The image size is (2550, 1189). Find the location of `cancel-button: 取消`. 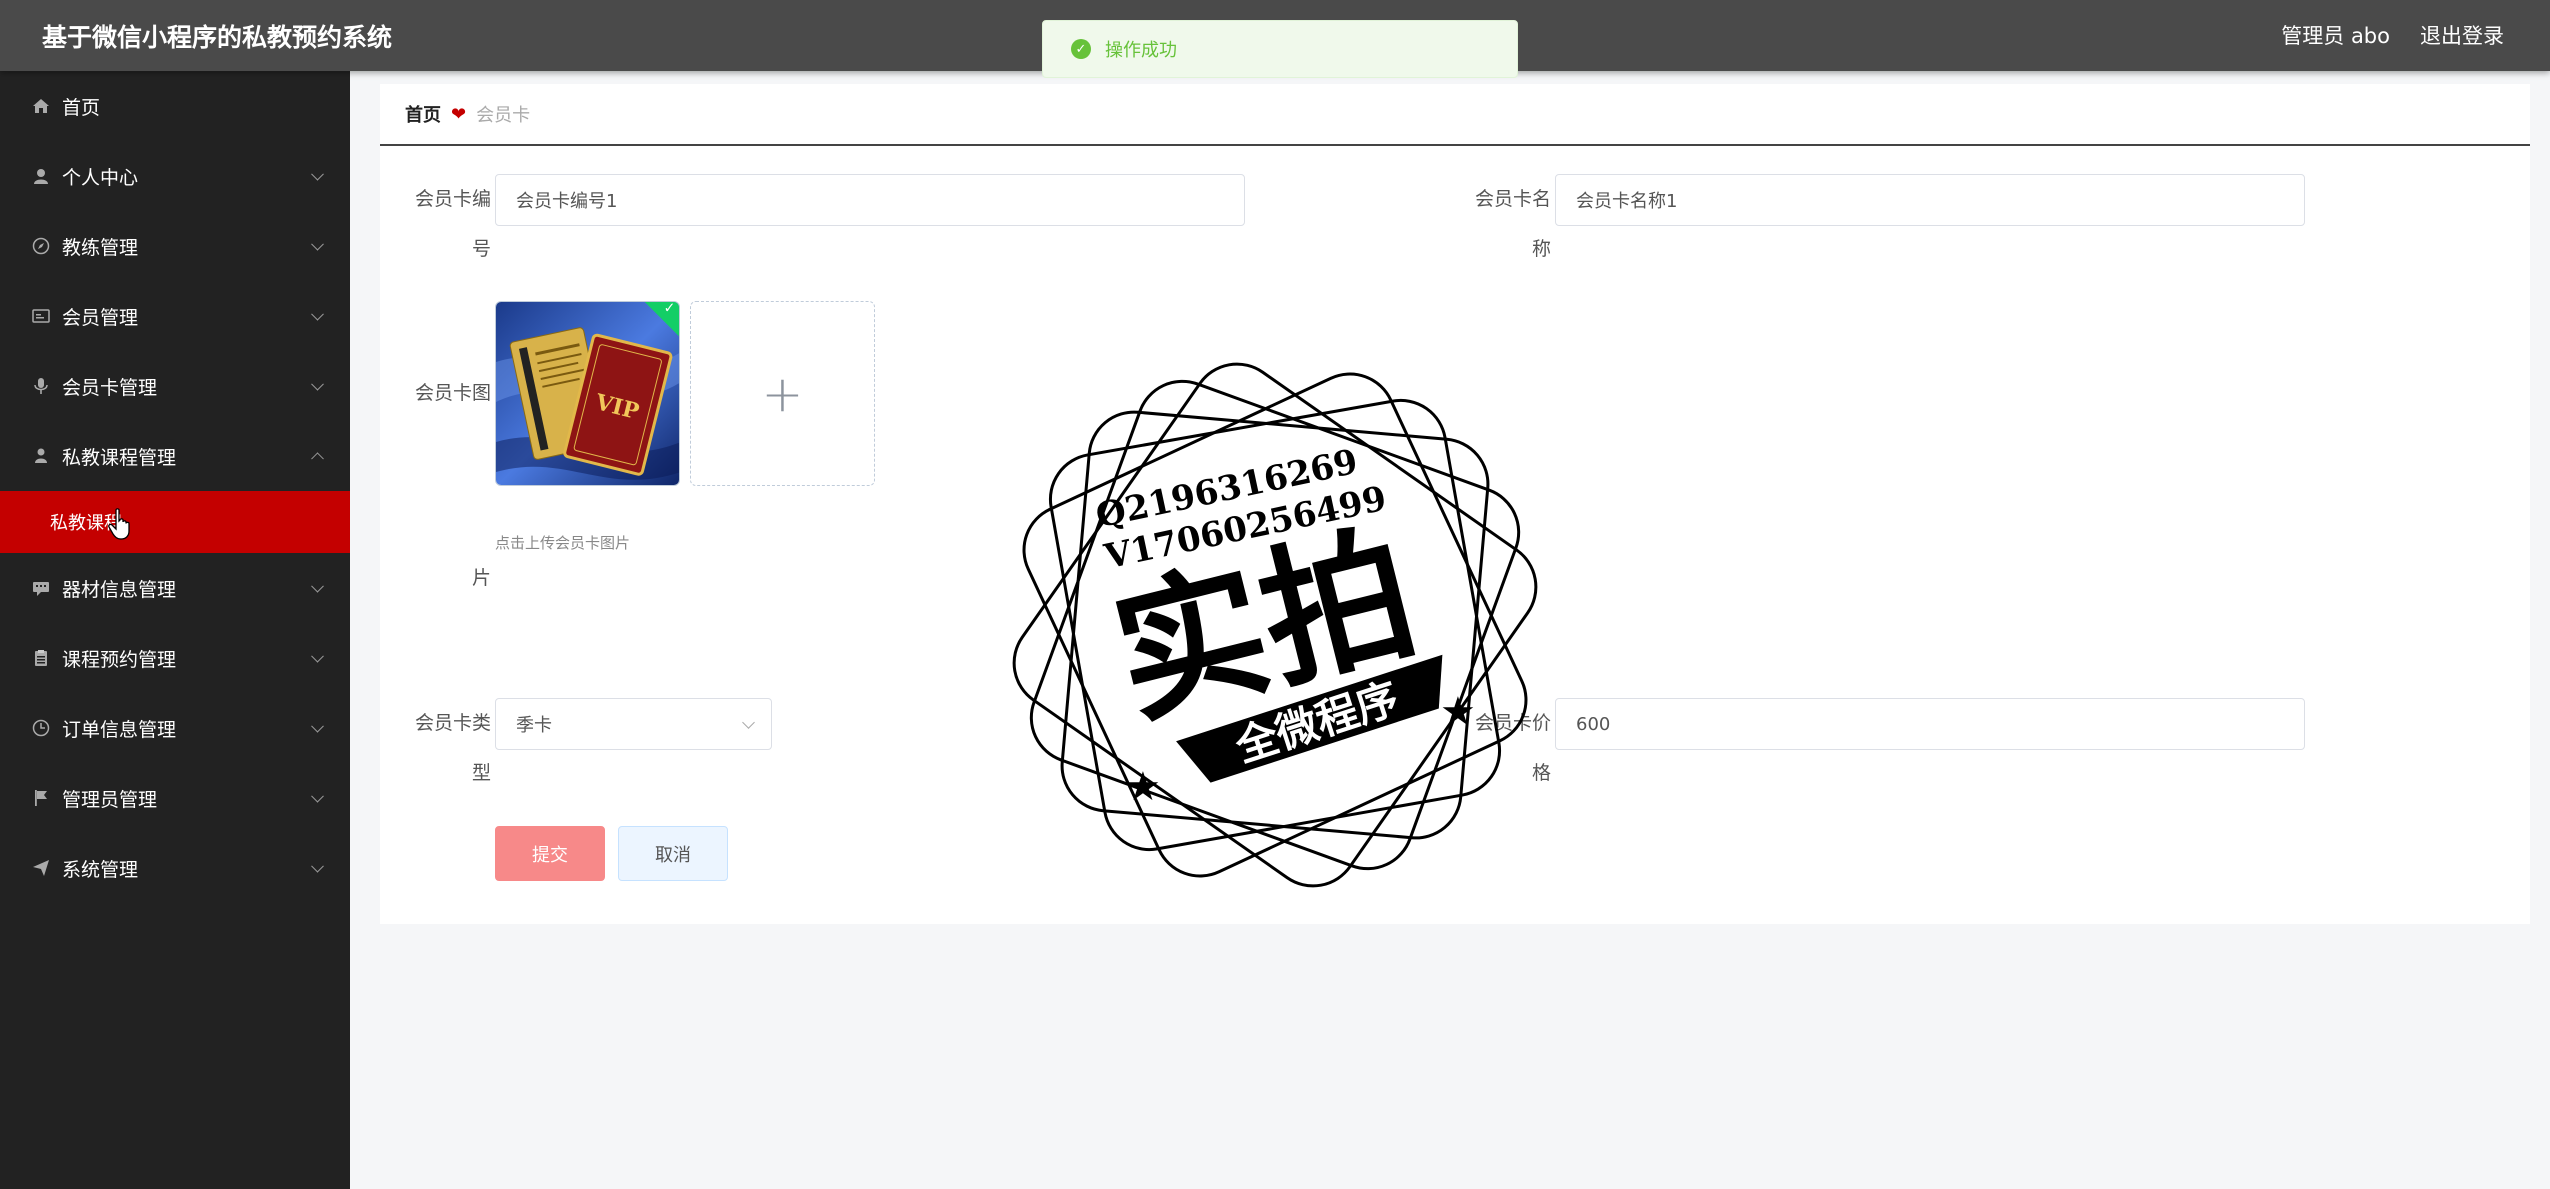

cancel-button: 取消 is located at coordinates (673, 853).